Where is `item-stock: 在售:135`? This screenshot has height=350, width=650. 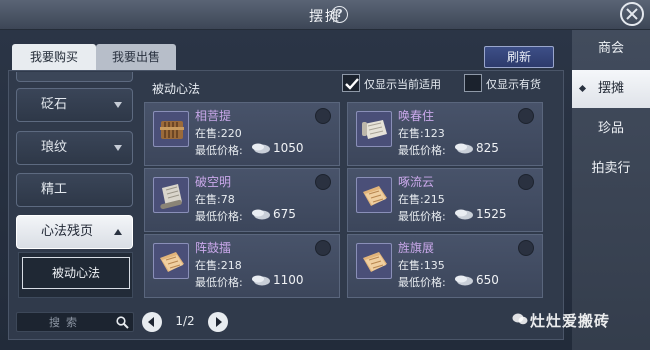
item-stock: 在售:135 is located at coordinates (421, 265).